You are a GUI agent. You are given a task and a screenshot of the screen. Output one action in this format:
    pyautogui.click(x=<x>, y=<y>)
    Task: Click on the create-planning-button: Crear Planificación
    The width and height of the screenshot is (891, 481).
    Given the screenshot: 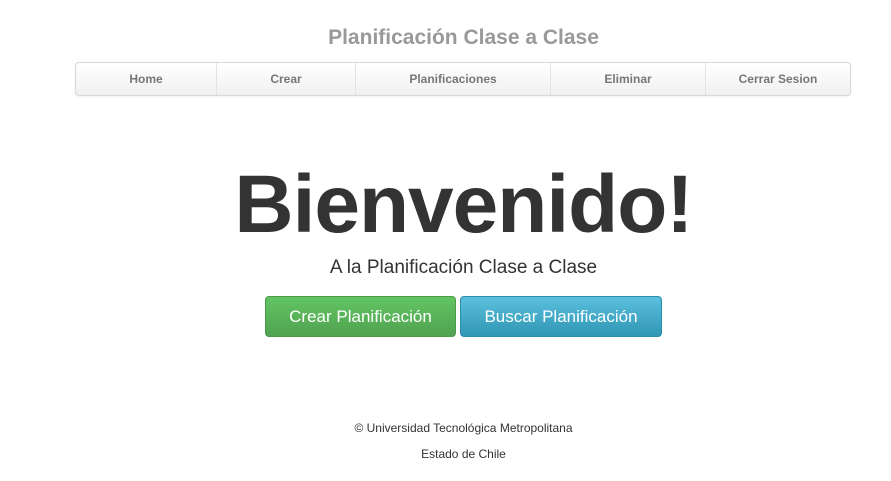 What is the action you would take?
    pyautogui.click(x=360, y=316)
    